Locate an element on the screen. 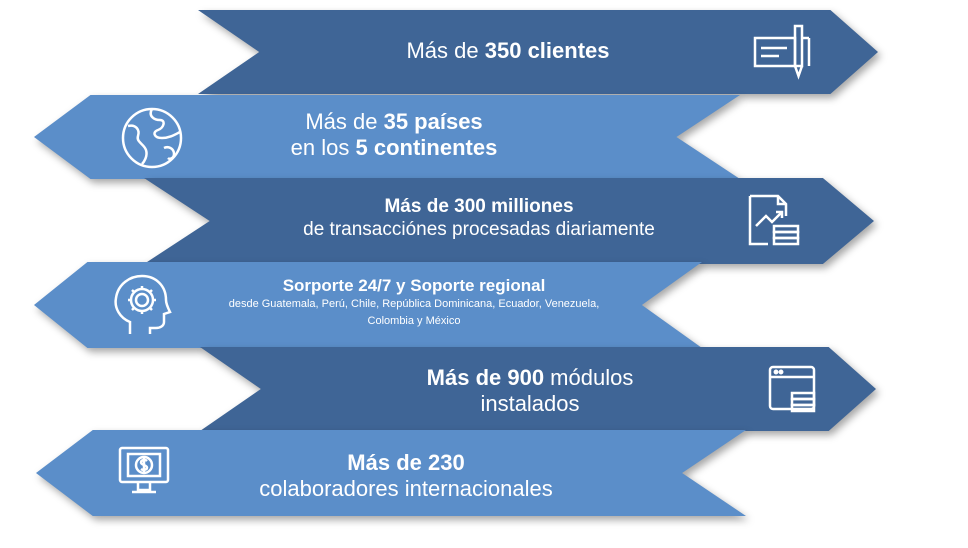 This screenshot has width=968, height=548. stat-value: 350 clientes is located at coordinates (547, 50).